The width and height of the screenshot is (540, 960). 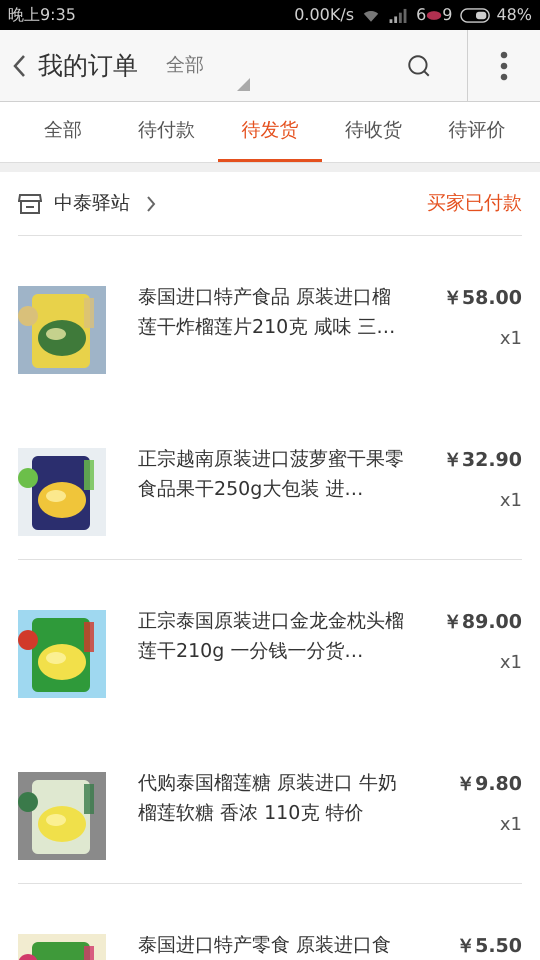 I want to click on network-speed: 0.00K/s, so click(x=324, y=15).